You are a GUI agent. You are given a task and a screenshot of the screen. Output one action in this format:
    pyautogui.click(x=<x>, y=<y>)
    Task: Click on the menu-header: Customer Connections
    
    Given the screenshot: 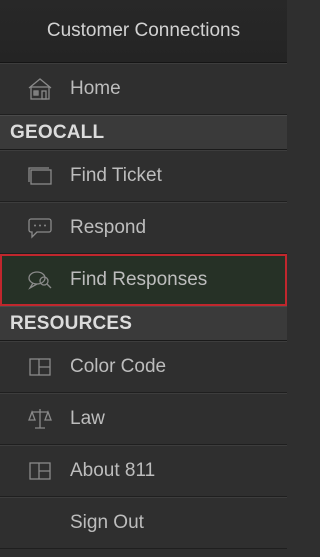 What is the action you would take?
    pyautogui.click(x=143, y=31)
    